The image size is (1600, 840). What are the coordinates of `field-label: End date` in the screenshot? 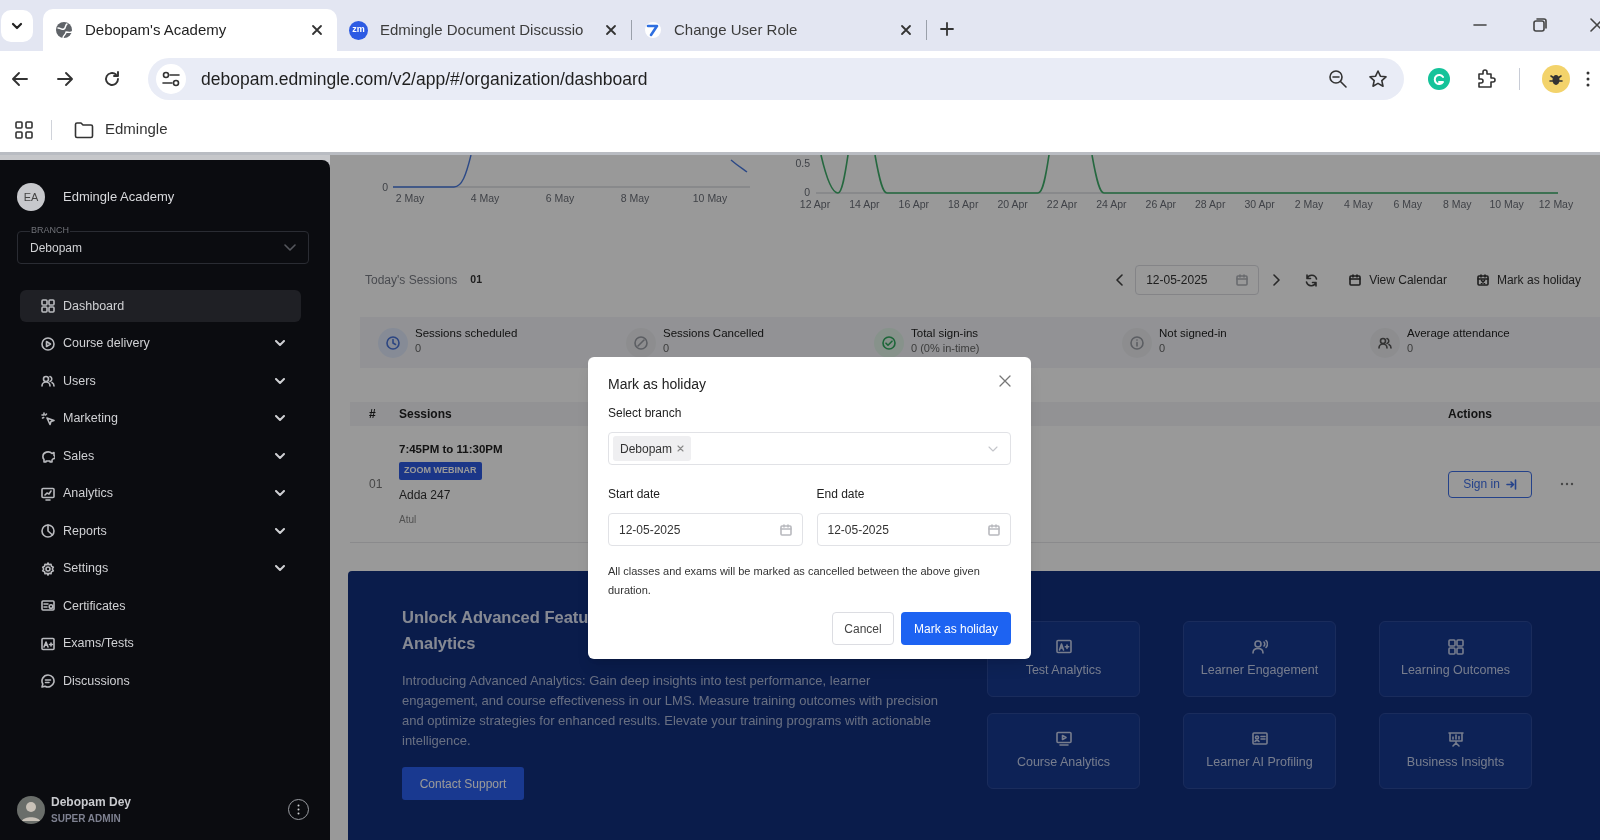 It's located at (841, 494).